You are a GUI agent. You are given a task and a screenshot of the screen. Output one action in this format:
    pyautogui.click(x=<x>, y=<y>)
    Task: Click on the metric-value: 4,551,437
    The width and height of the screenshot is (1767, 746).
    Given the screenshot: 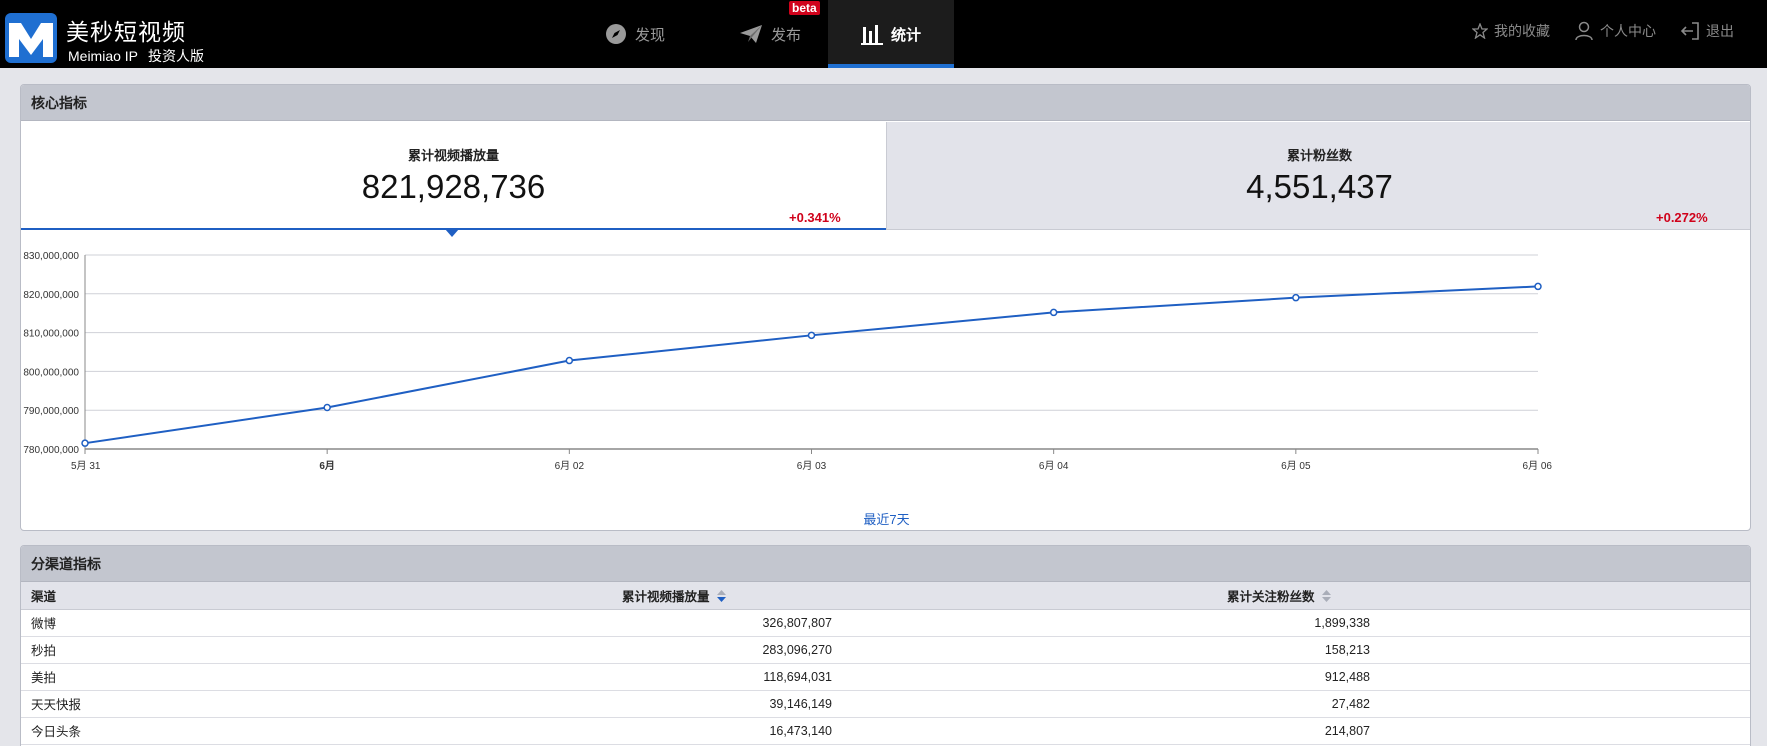 What is the action you would take?
    pyautogui.click(x=1319, y=186)
    